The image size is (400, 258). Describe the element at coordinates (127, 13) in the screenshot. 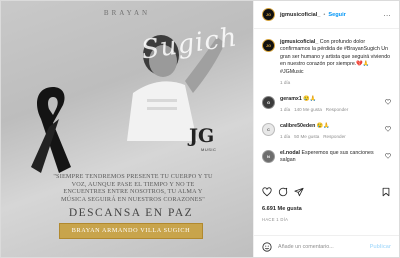

I see `image-top-text: BRAYAN` at that location.